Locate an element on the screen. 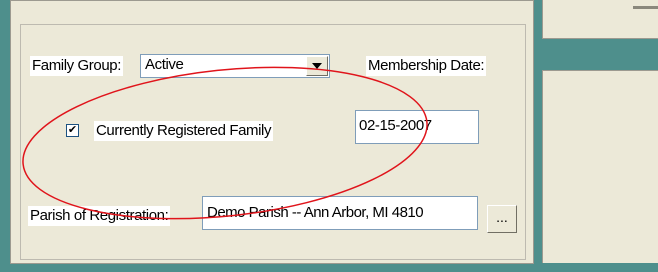  membership-date-label: Membership Date: is located at coordinates (426, 66).